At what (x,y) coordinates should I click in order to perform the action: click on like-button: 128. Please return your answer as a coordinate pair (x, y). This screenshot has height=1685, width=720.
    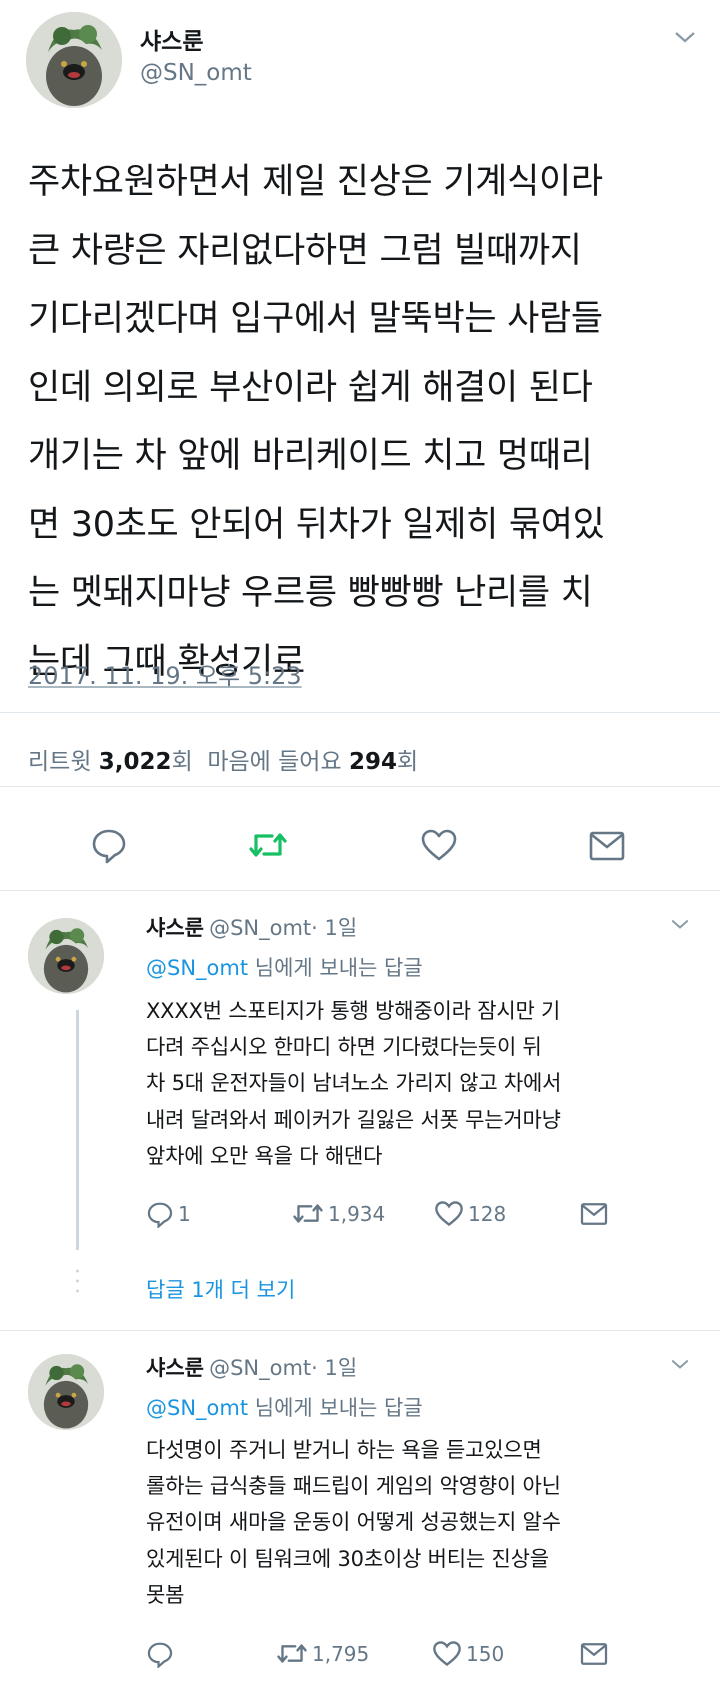
    Looking at the image, I should click on (470, 1213).